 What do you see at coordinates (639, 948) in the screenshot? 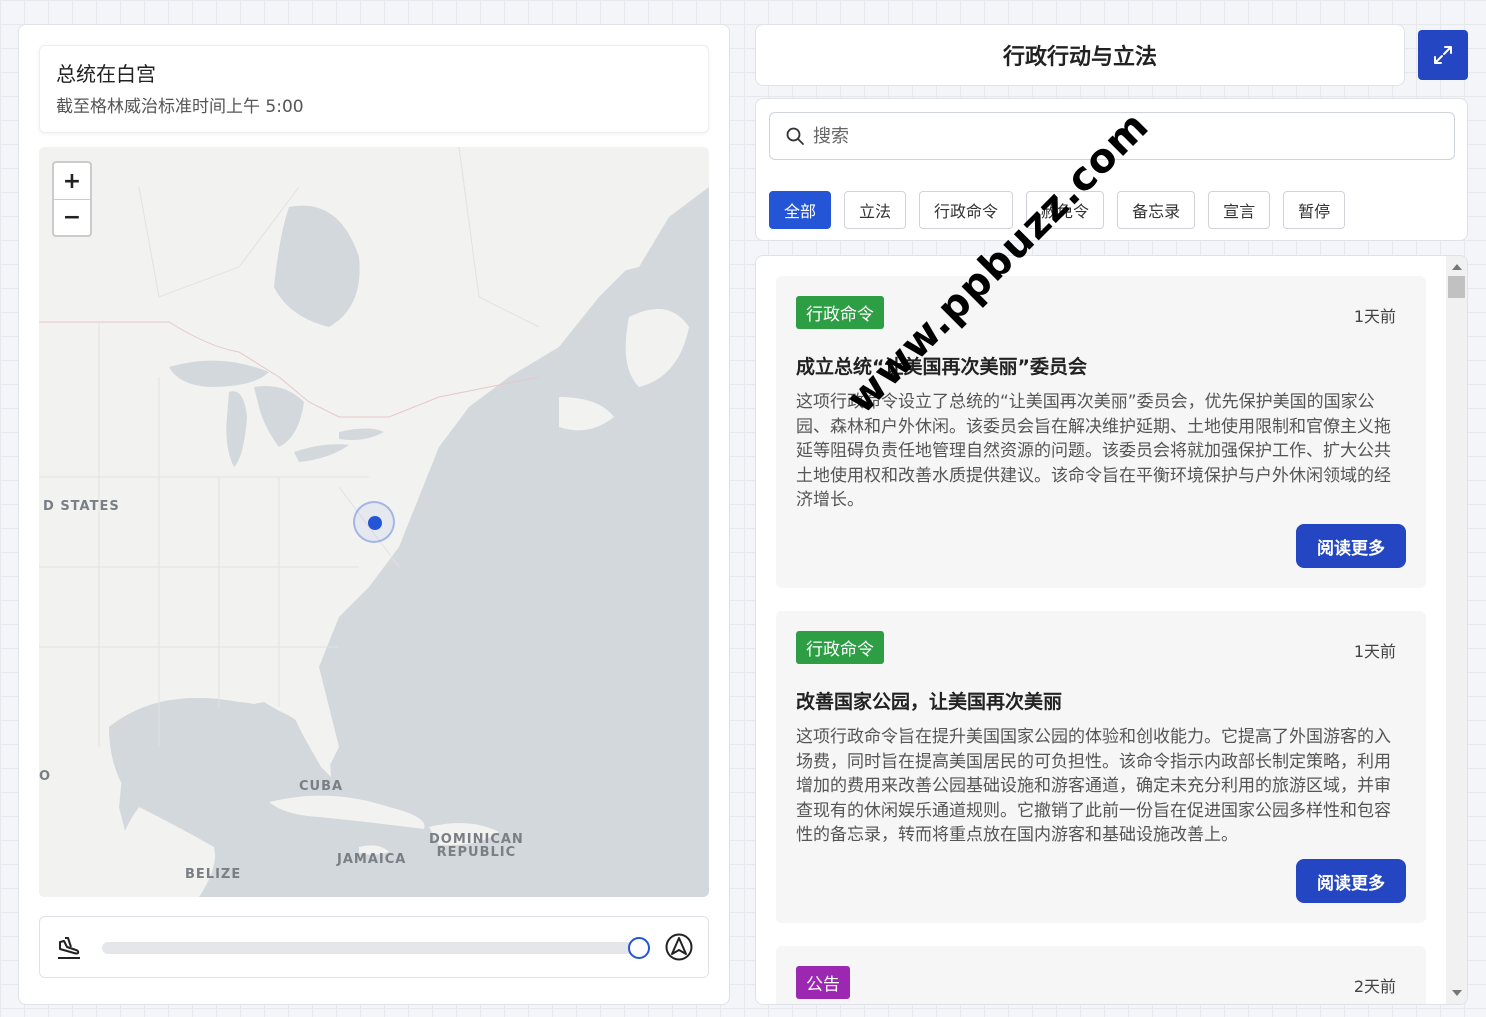
I see `timeline-knob` at bounding box center [639, 948].